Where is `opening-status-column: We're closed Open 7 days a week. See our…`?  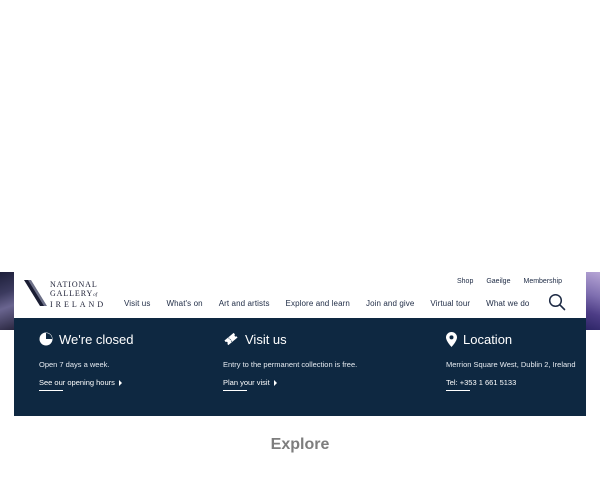
opening-status-column: We're closed Open 7 days a week. See our… is located at coordinates (124, 360).